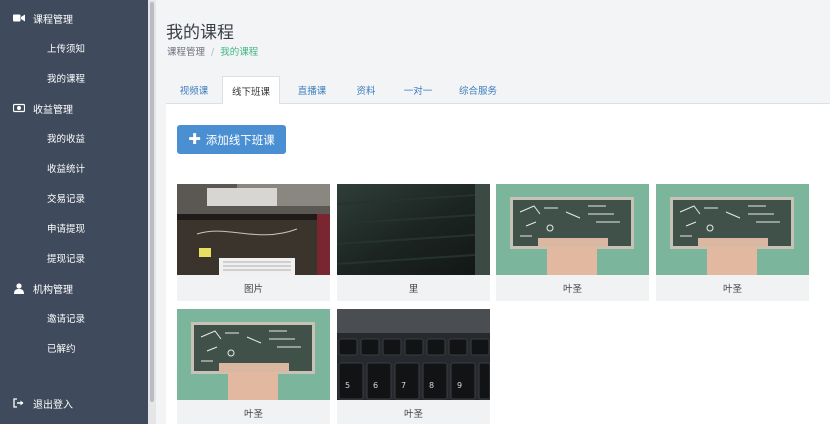 The width and height of the screenshot is (830, 424). I want to click on money-icon, so click(19, 108).